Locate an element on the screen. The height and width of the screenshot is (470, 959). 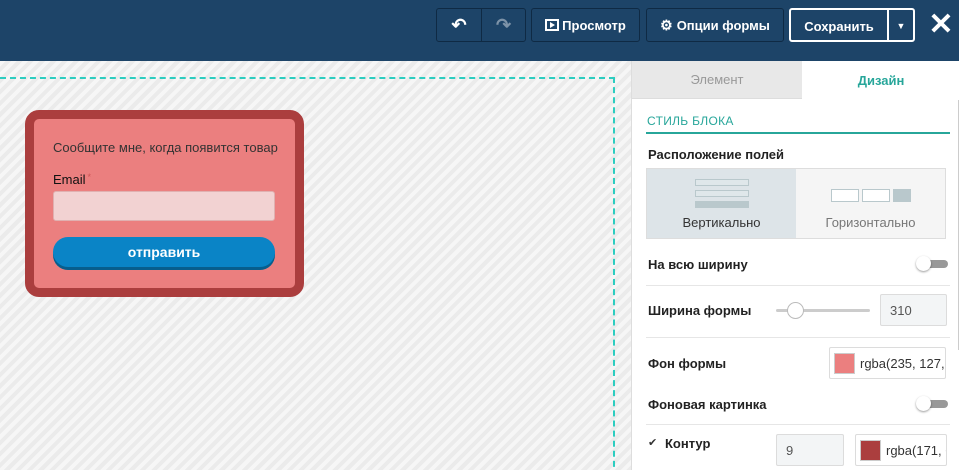
email-label-text: Email is located at coordinates (69, 179).